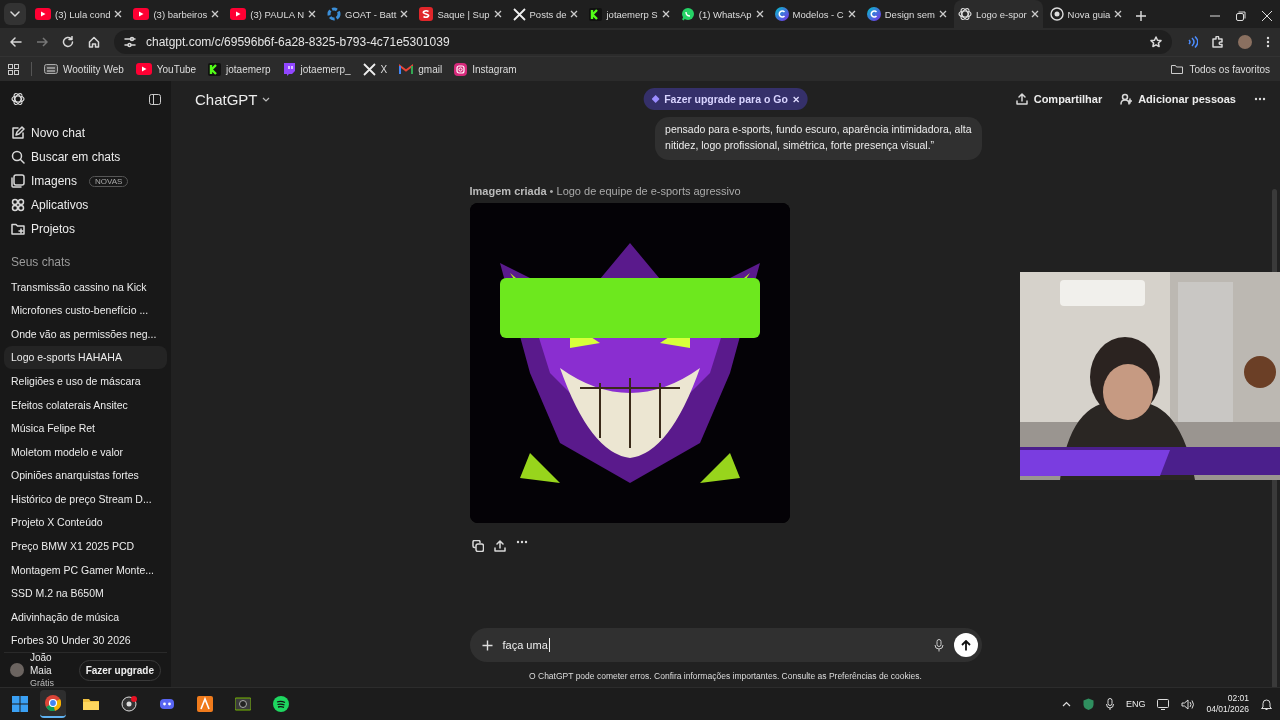 The height and width of the screenshot is (720, 1280). What do you see at coordinates (16, 42) in the screenshot?
I see `back-icon` at bounding box center [16, 42].